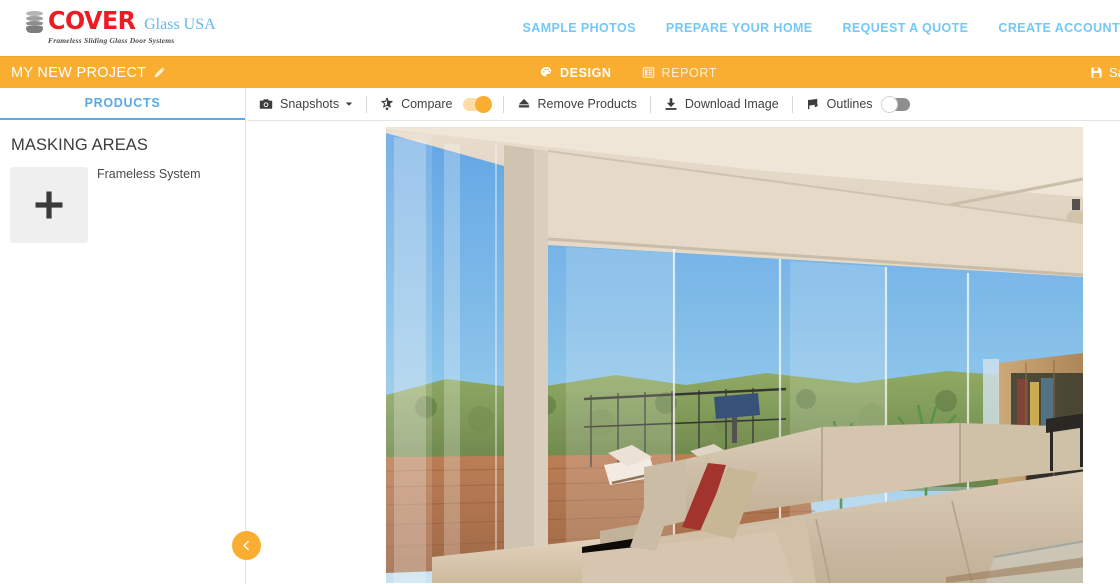 The width and height of the screenshot is (1120, 584). I want to click on outlines-control: Outlines, so click(858, 104).